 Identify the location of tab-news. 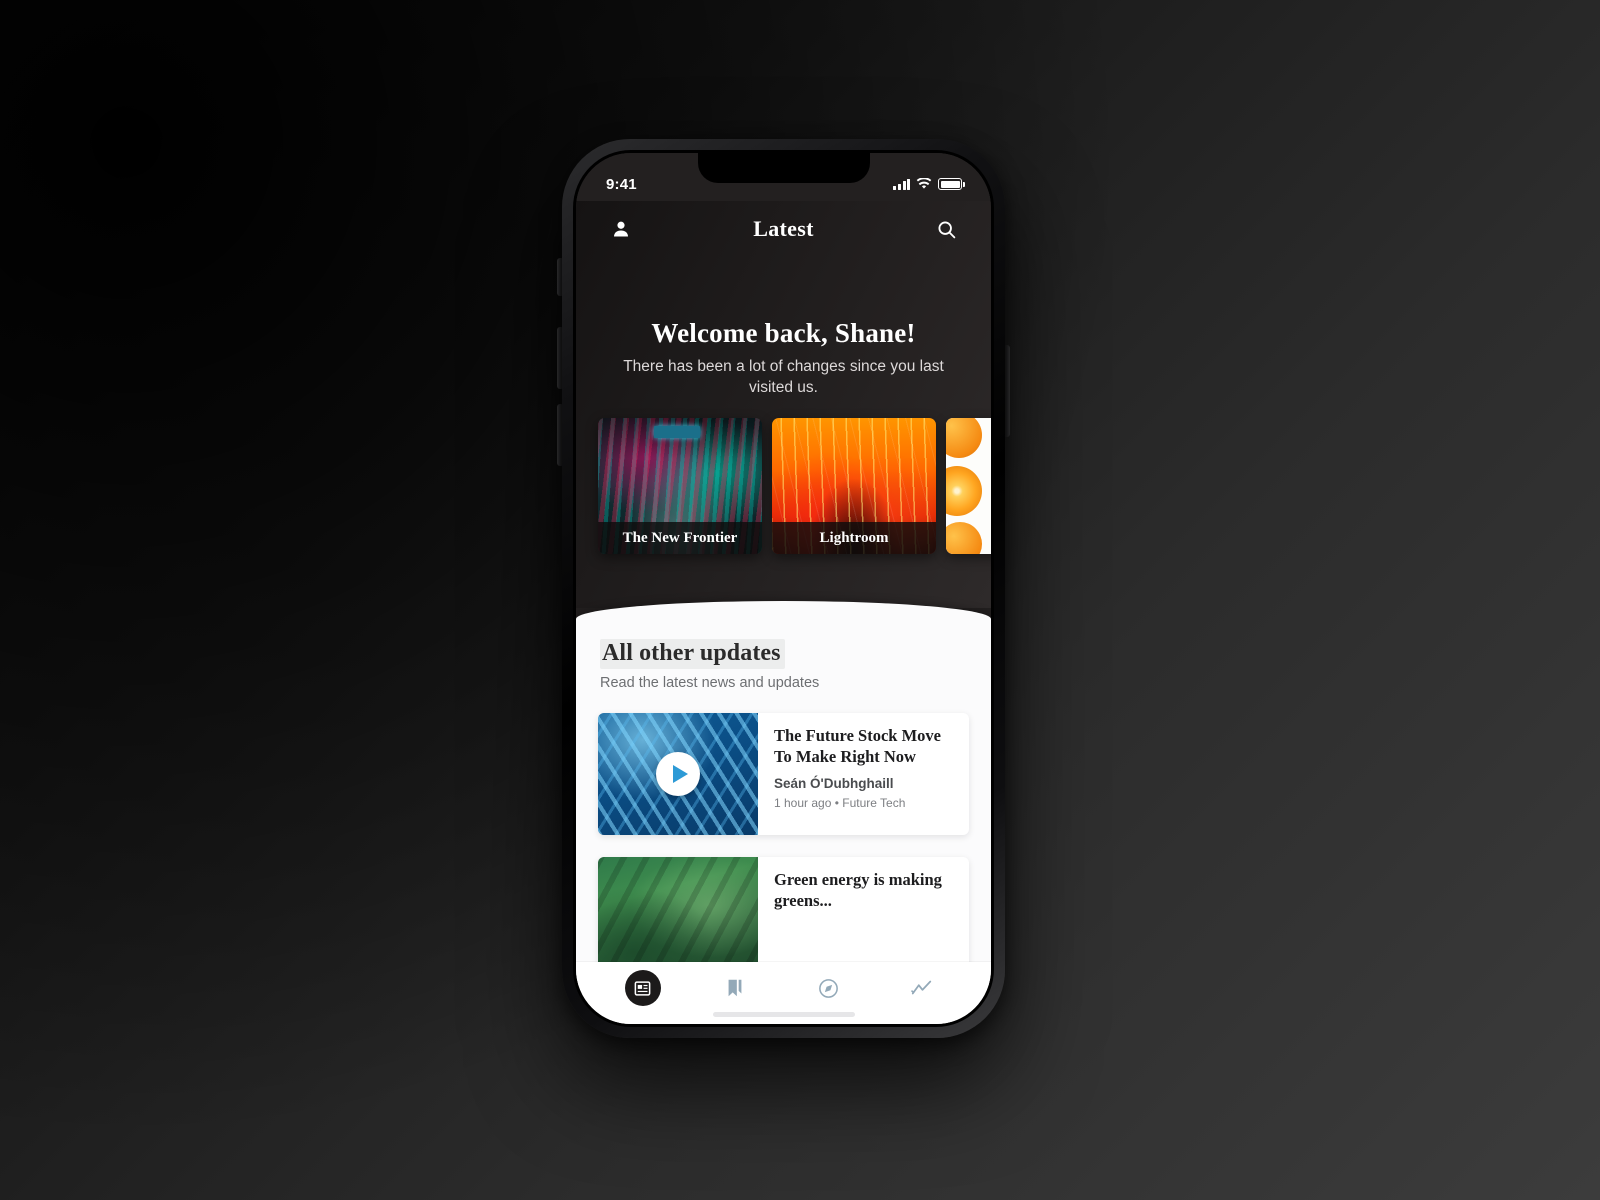
(642, 988).